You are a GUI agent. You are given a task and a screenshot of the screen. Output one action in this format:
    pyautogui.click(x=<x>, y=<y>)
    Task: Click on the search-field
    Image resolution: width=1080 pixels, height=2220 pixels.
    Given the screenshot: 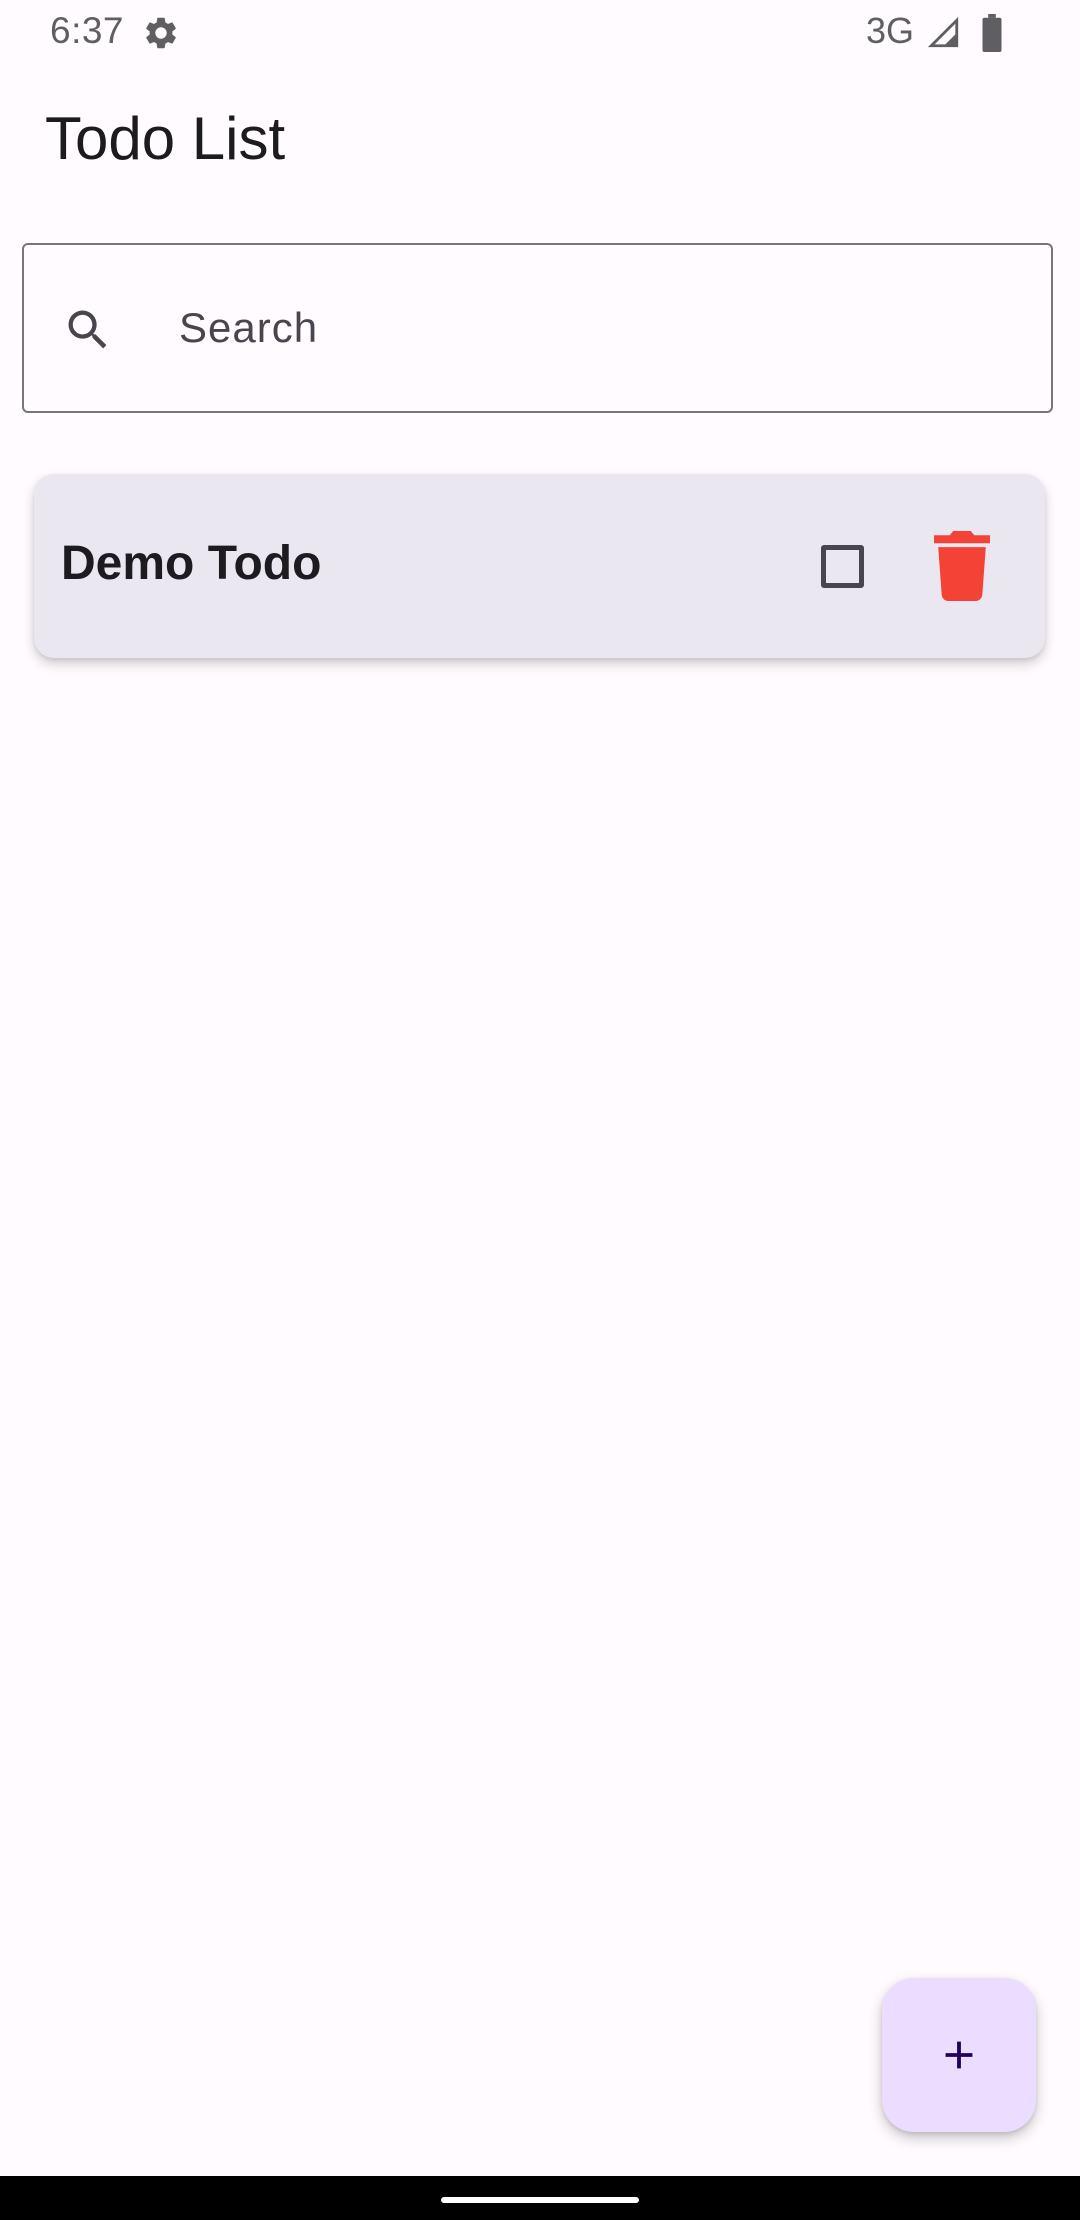 What is the action you would take?
    pyautogui.click(x=537, y=328)
    